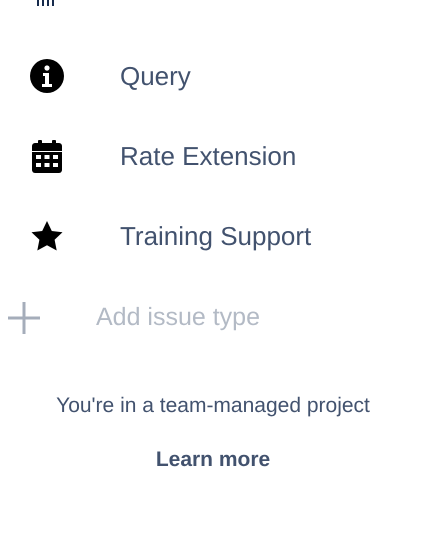 The image size is (426, 536). Describe the element at coordinates (213, 459) in the screenshot. I see `learn-more-link: Learn more` at that location.